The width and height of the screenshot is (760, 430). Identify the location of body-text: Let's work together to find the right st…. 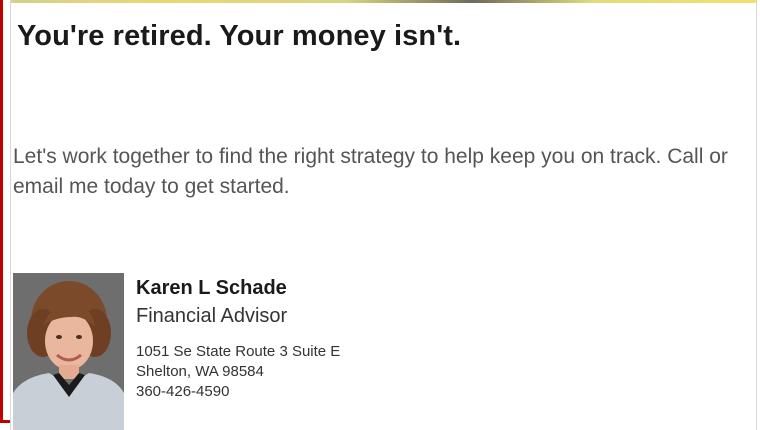
(370, 171).